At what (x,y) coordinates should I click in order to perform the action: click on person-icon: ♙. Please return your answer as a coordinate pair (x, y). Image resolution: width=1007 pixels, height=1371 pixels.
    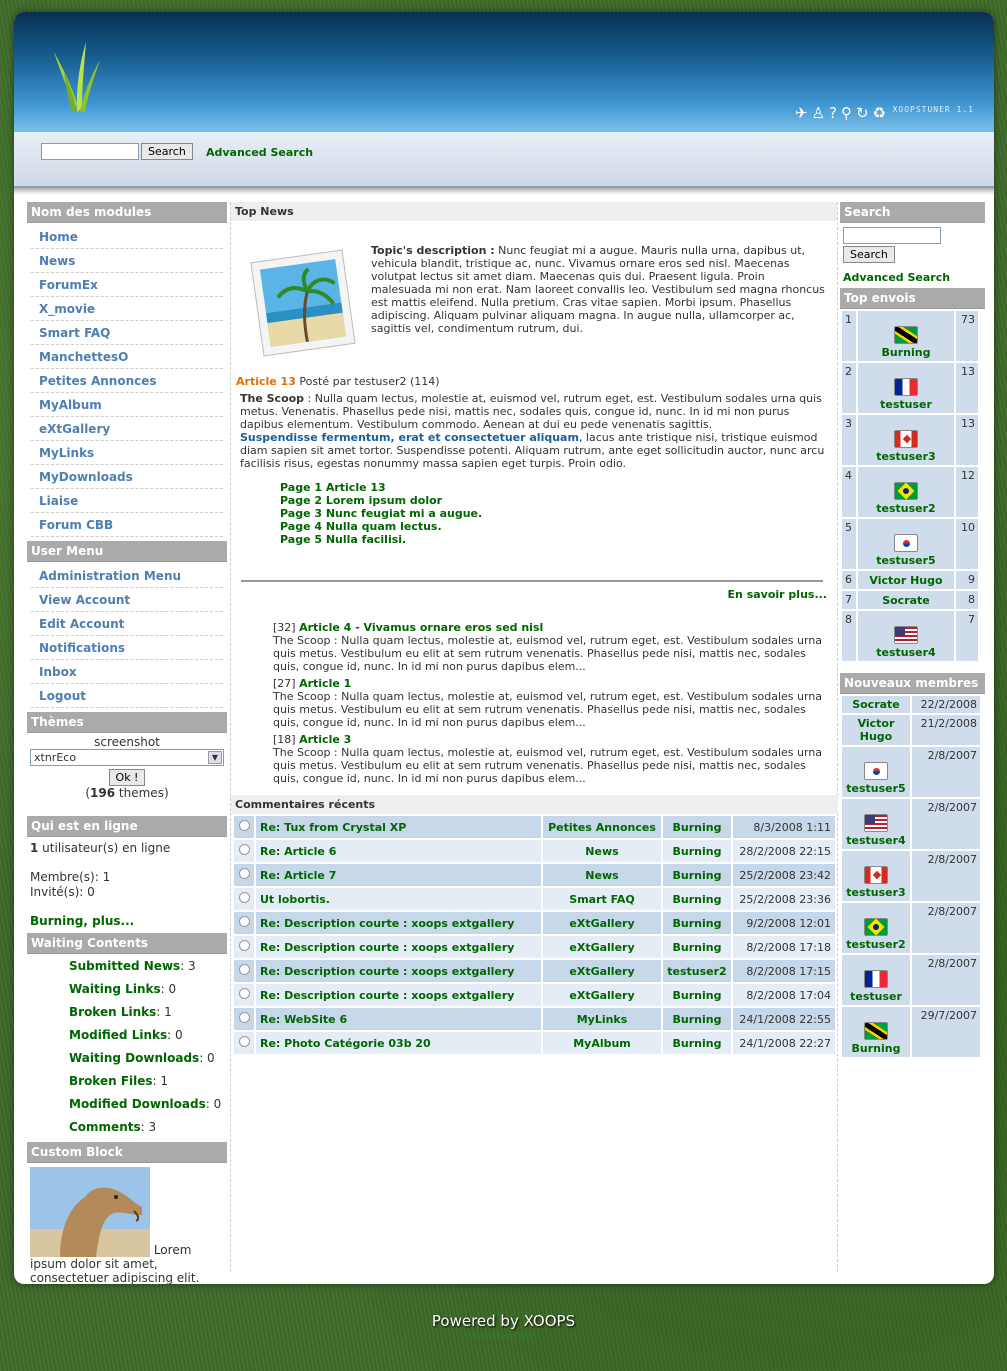
    Looking at the image, I should click on (820, 113).